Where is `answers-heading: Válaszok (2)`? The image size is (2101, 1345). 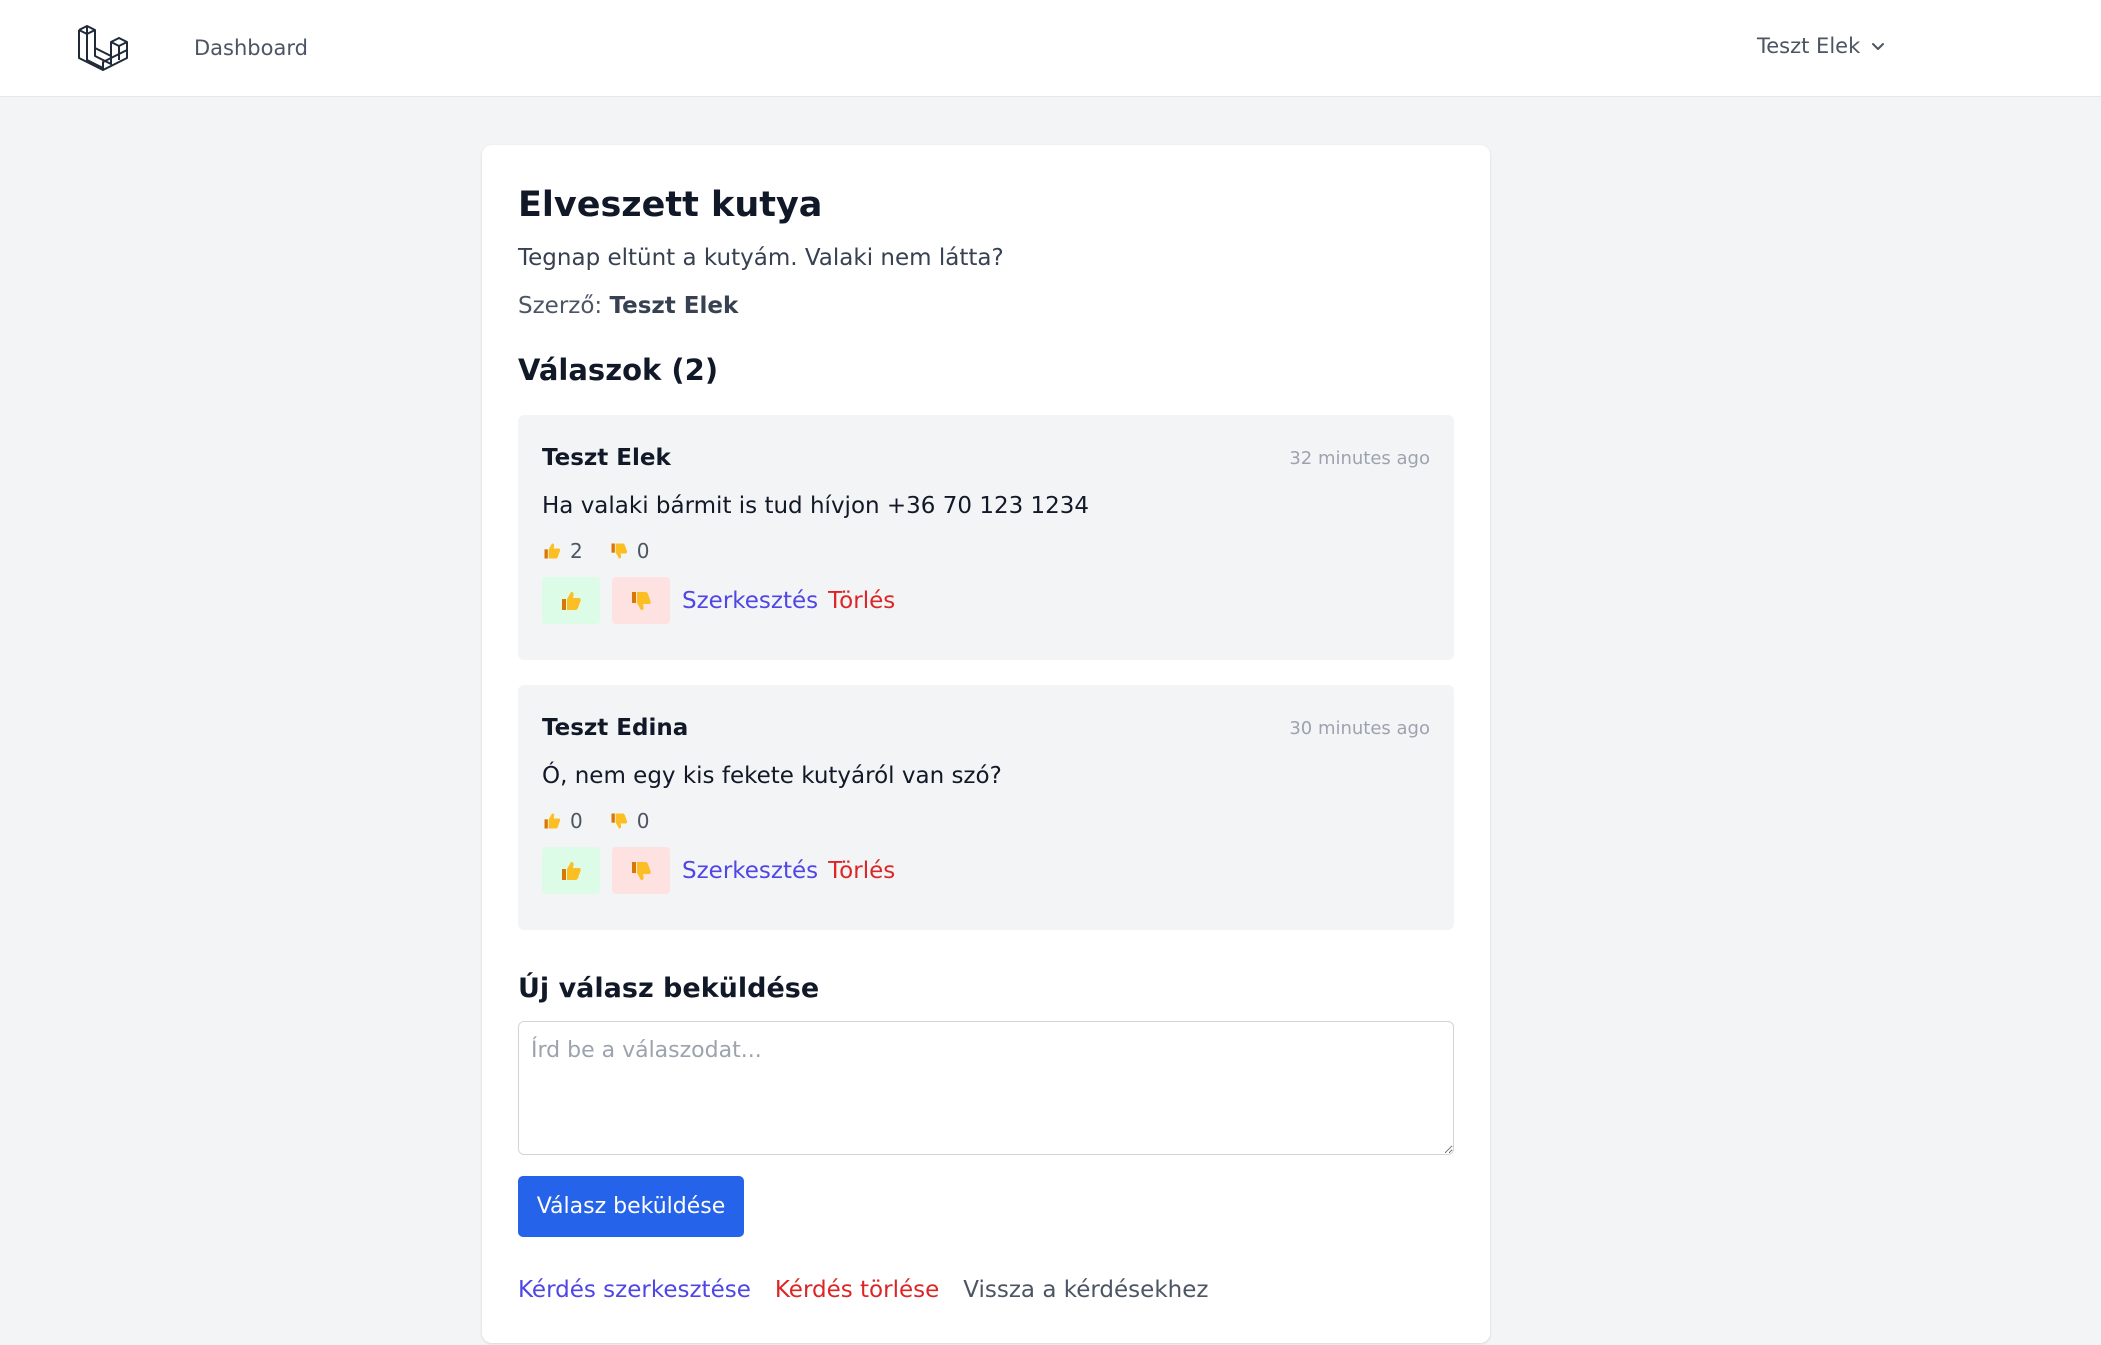
answers-heading: Válaszok (2) is located at coordinates (618, 370).